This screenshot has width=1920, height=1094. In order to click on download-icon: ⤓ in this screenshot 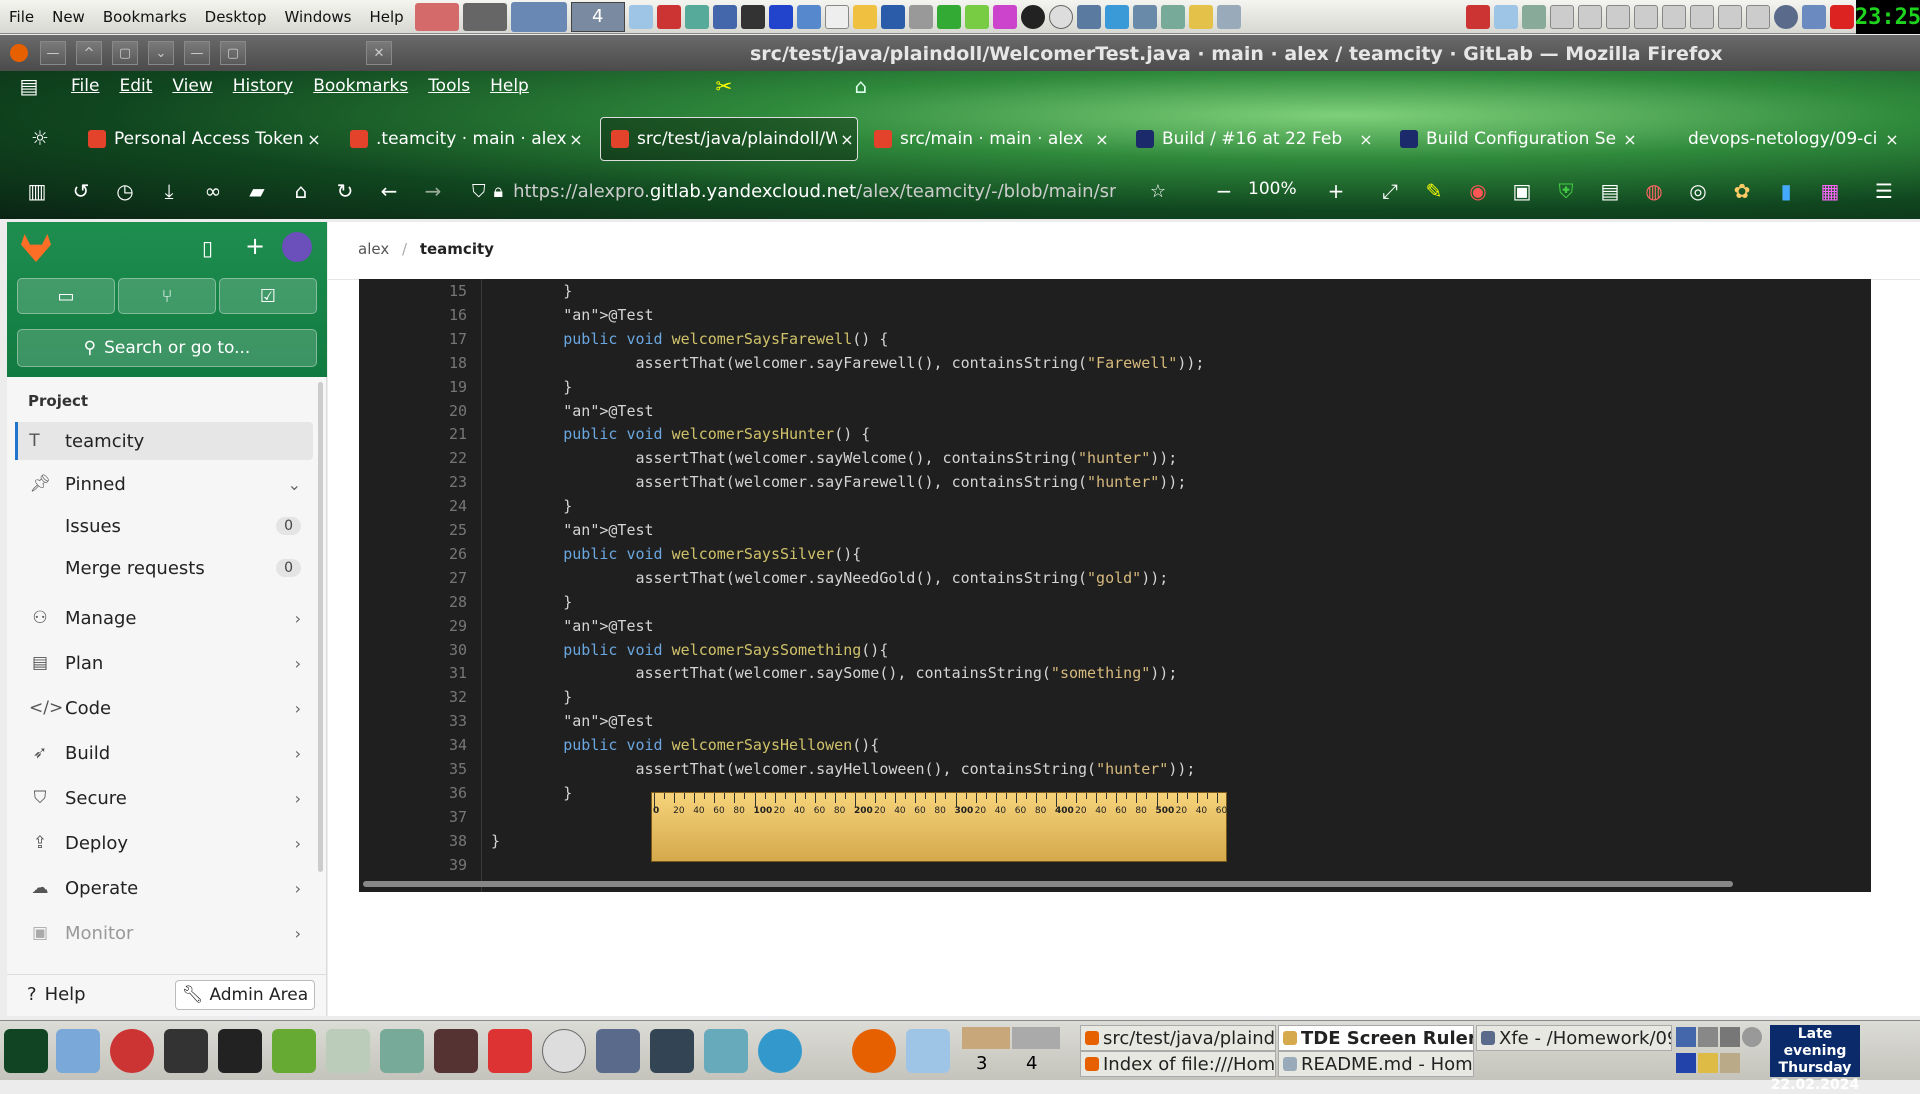, I will do `click(169, 191)`.